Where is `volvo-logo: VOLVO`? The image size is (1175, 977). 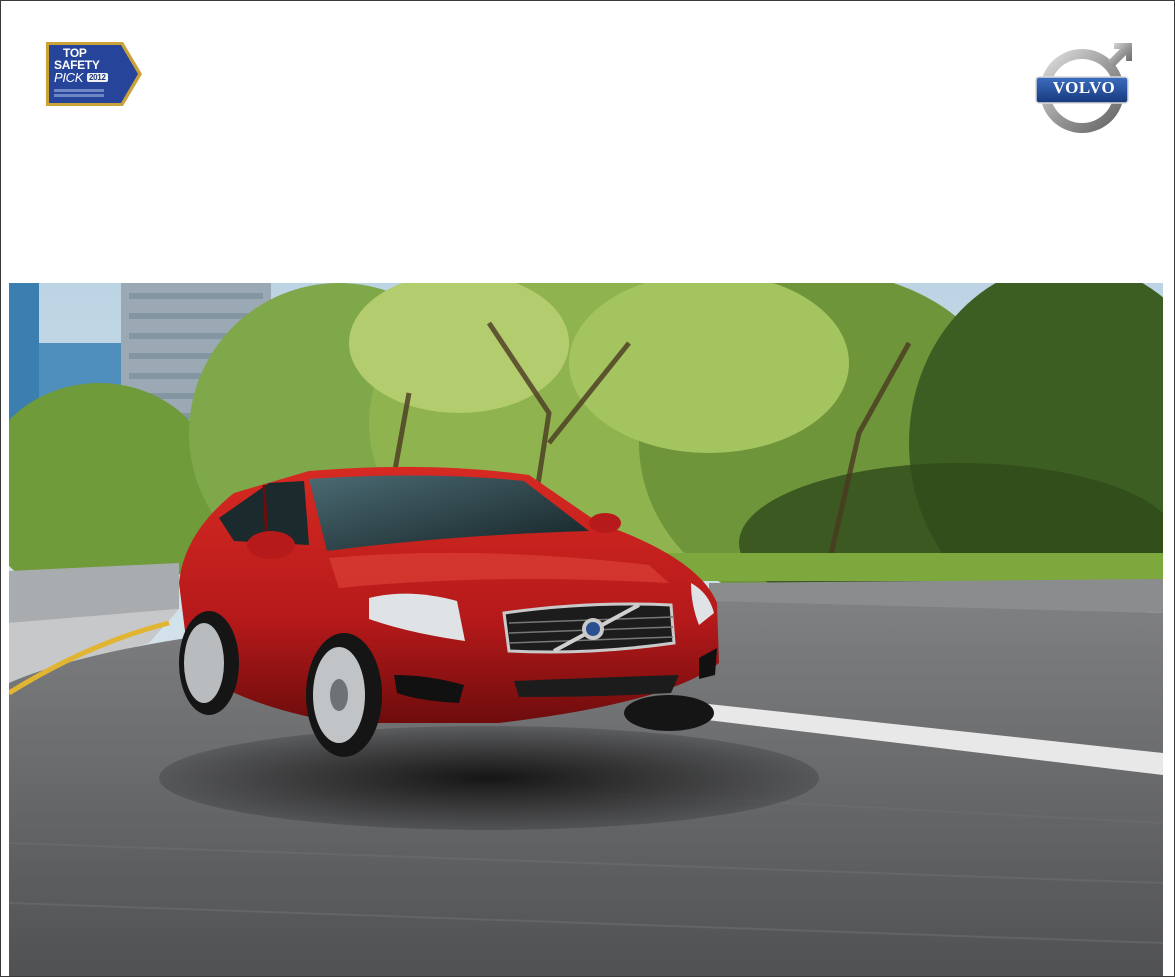
volvo-logo: VOLVO is located at coordinates (1084, 89).